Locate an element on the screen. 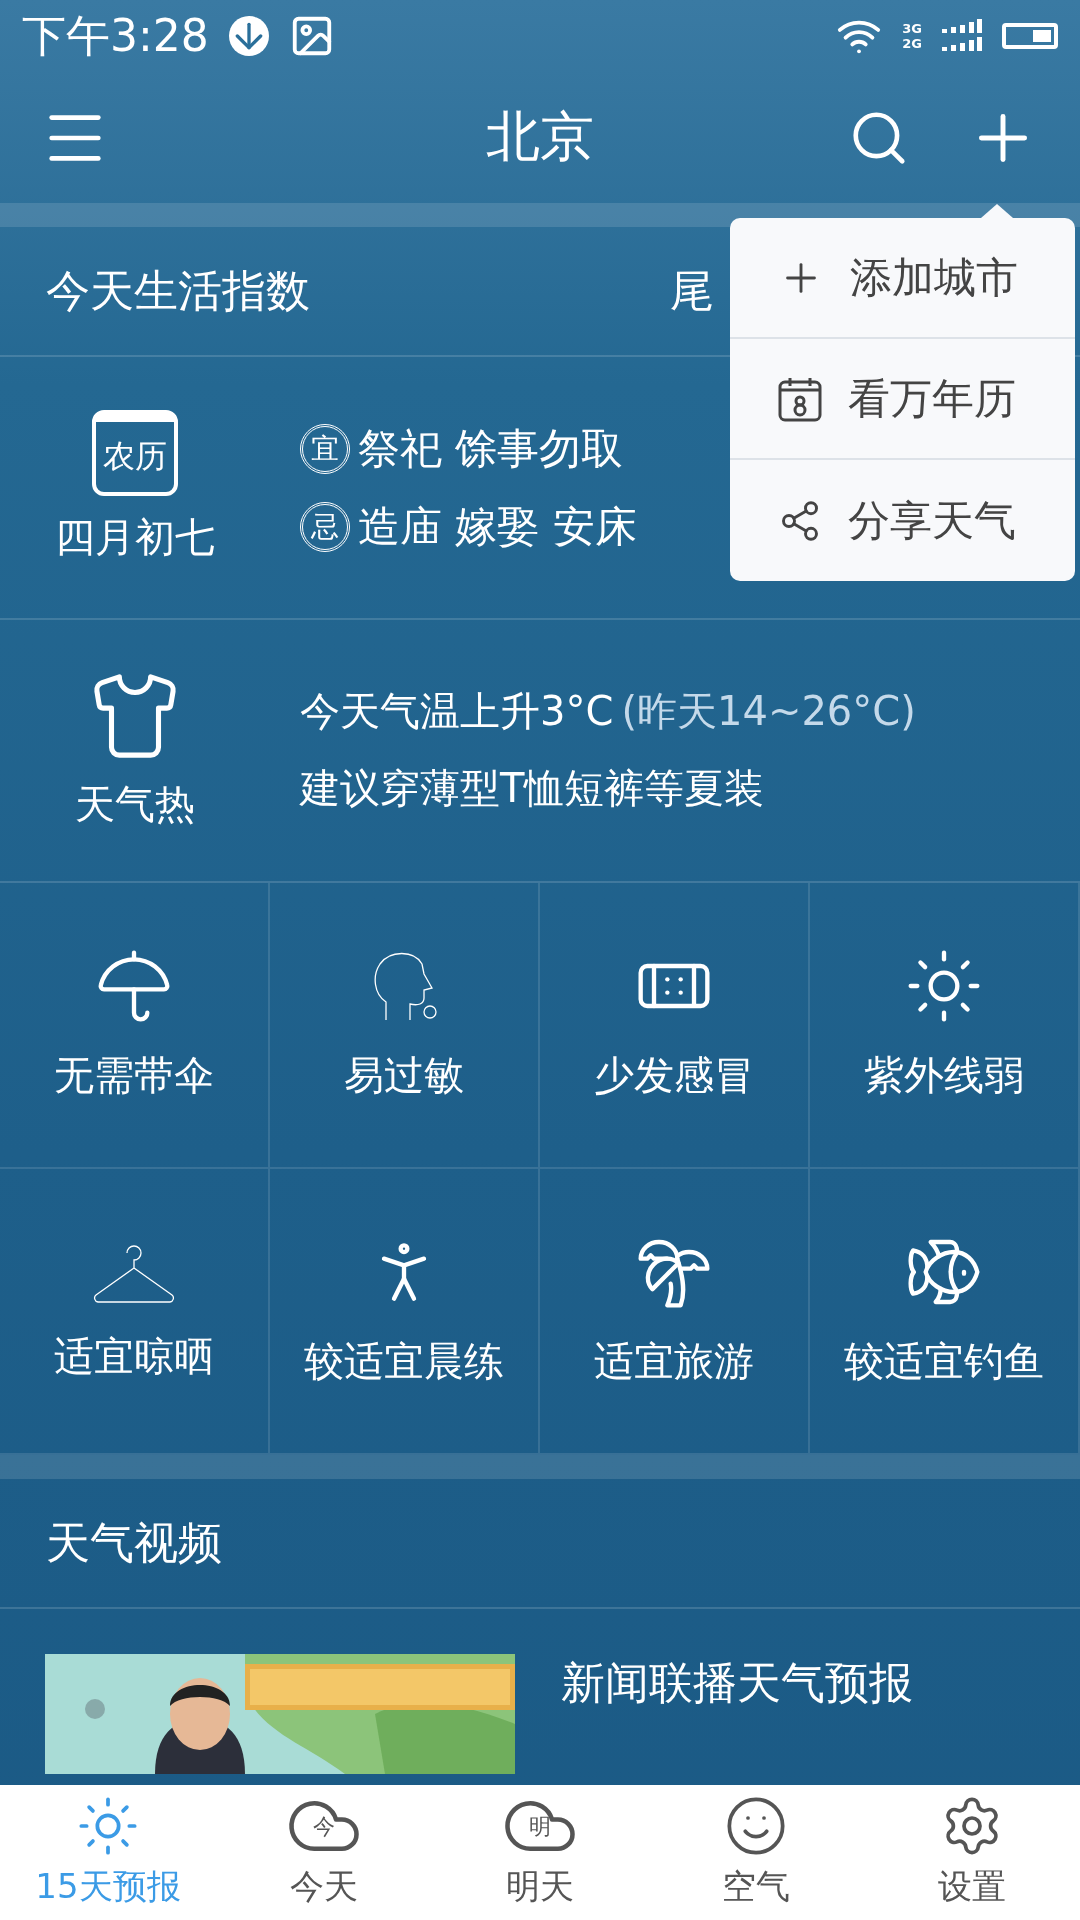  download-icon is located at coordinates (248, 36).